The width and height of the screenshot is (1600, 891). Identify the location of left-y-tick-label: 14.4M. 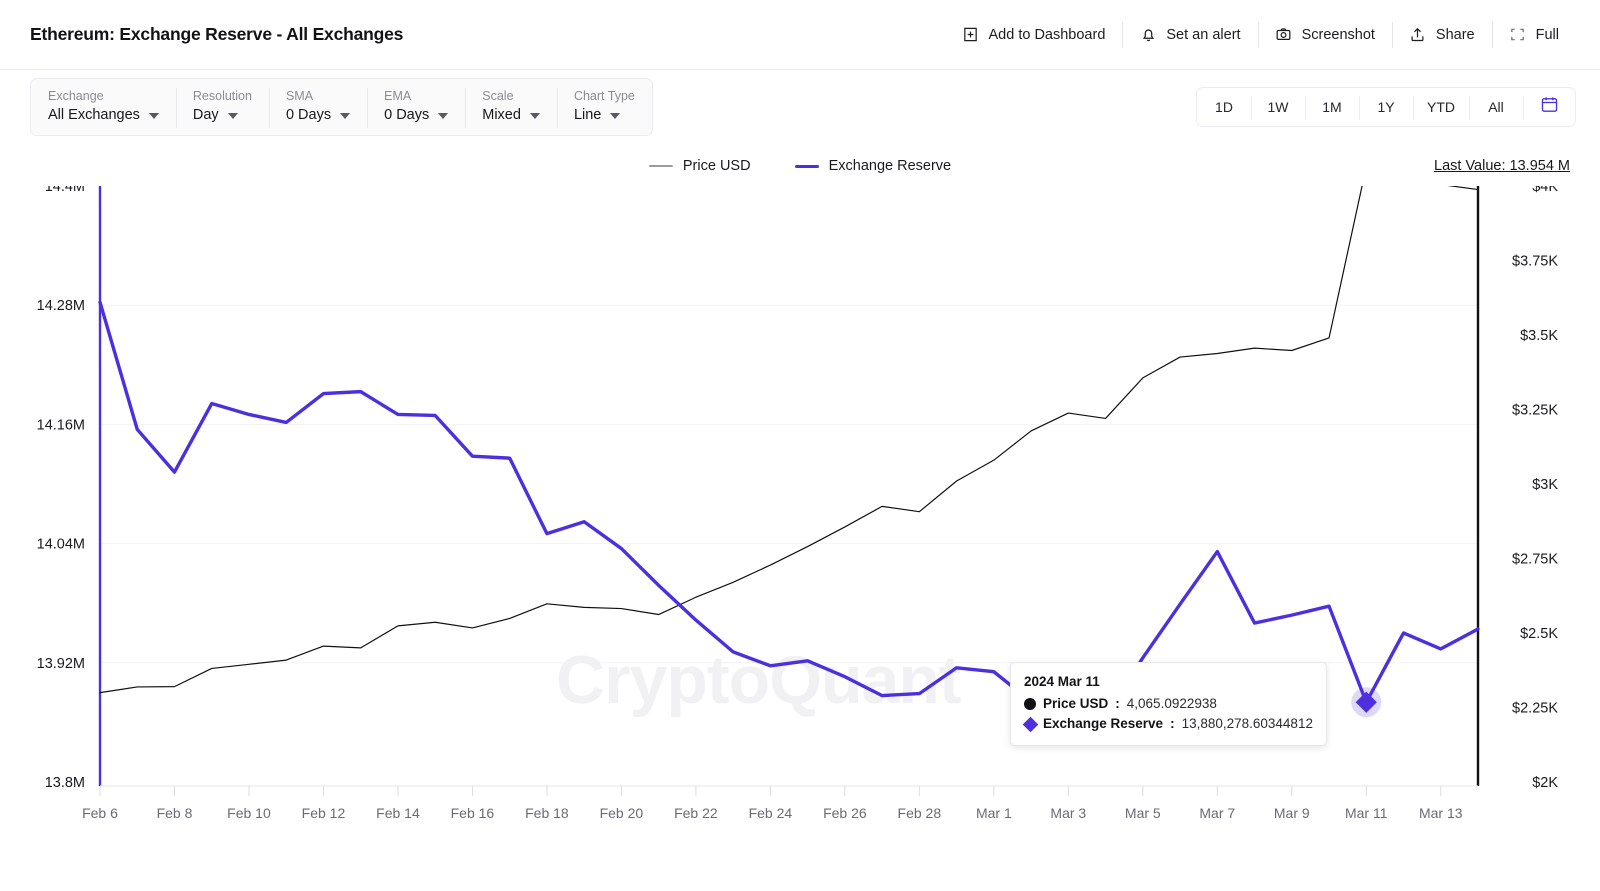
(65, 190).